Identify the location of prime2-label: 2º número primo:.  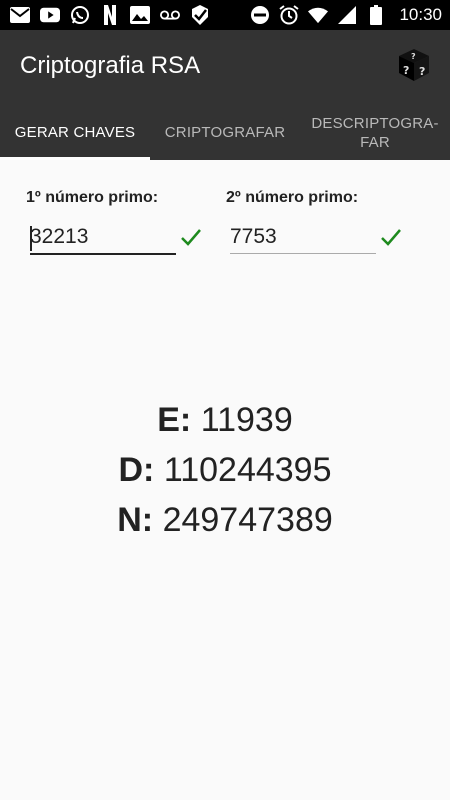
(292, 197).